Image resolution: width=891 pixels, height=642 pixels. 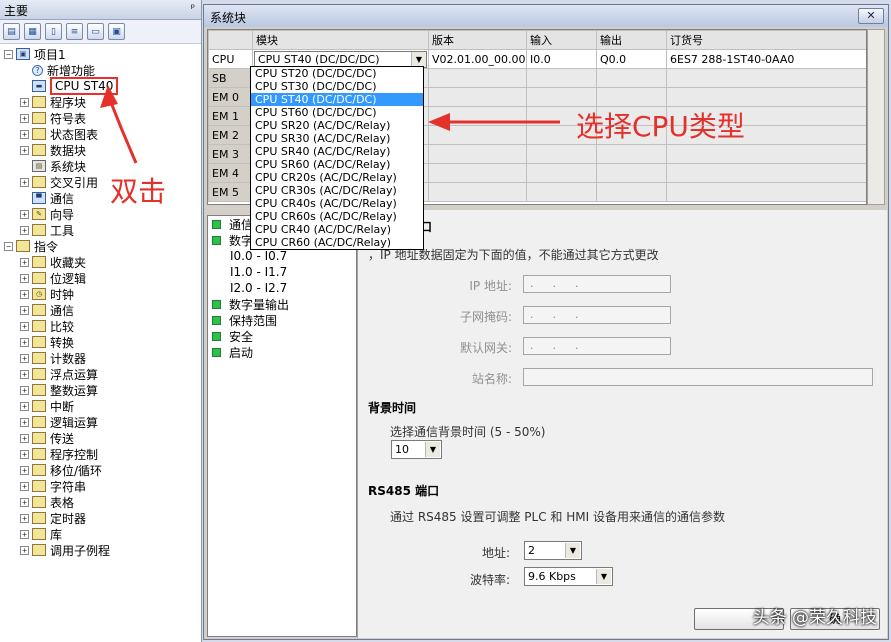 I want to click on annotation-select-cpu: 选择CPU类型, so click(x=660, y=126).